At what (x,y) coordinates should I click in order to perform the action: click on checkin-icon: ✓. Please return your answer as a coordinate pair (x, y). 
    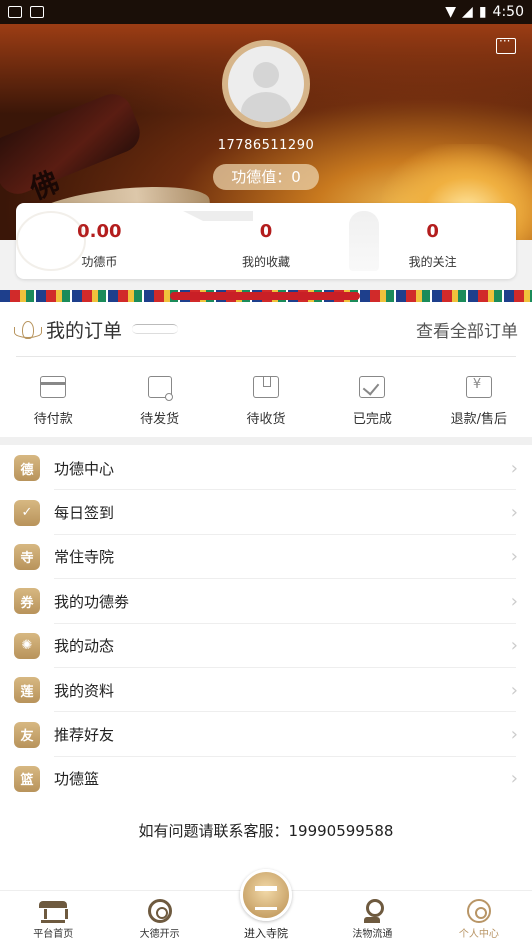
    Looking at the image, I should click on (27, 512).